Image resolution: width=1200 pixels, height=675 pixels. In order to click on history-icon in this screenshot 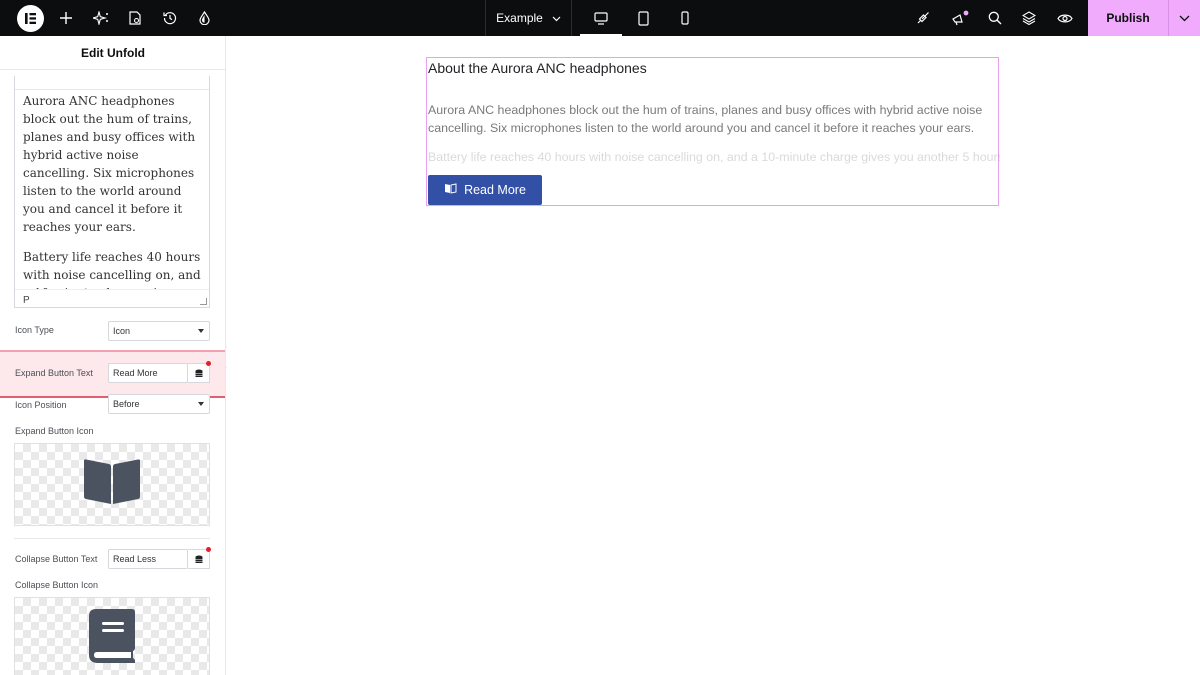, I will do `click(170, 18)`.